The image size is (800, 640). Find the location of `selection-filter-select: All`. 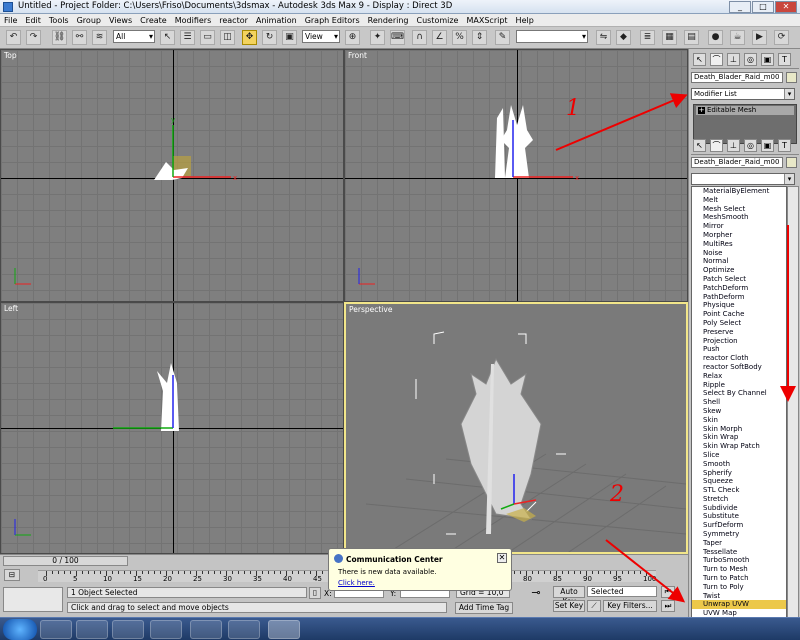

selection-filter-select: All is located at coordinates (134, 36).